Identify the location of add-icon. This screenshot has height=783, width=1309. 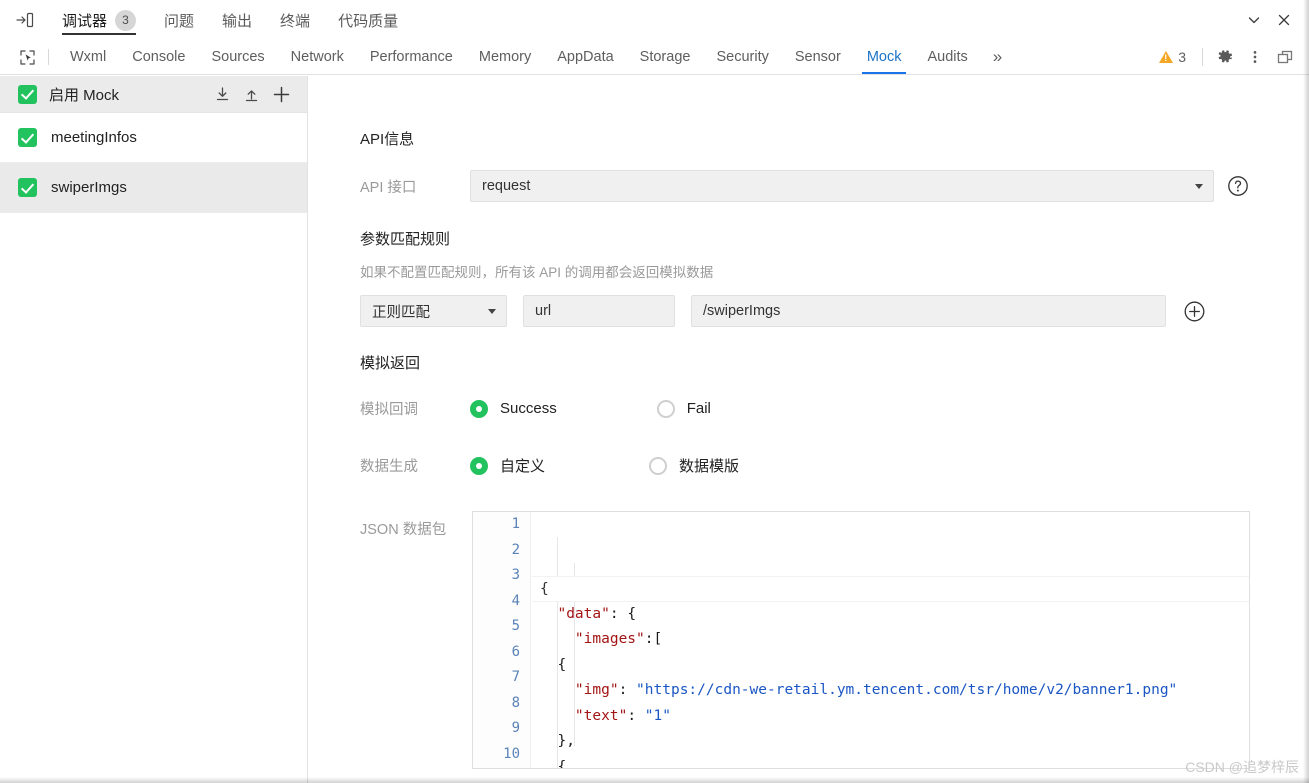
(281, 94).